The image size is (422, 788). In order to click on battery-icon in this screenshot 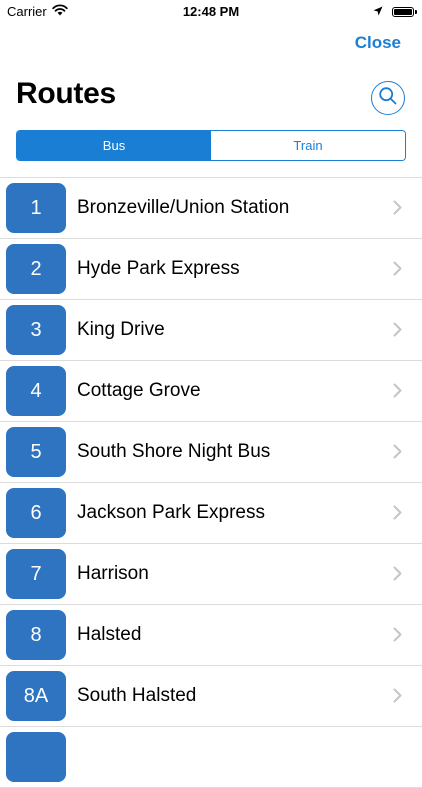, I will do `click(404, 11)`.